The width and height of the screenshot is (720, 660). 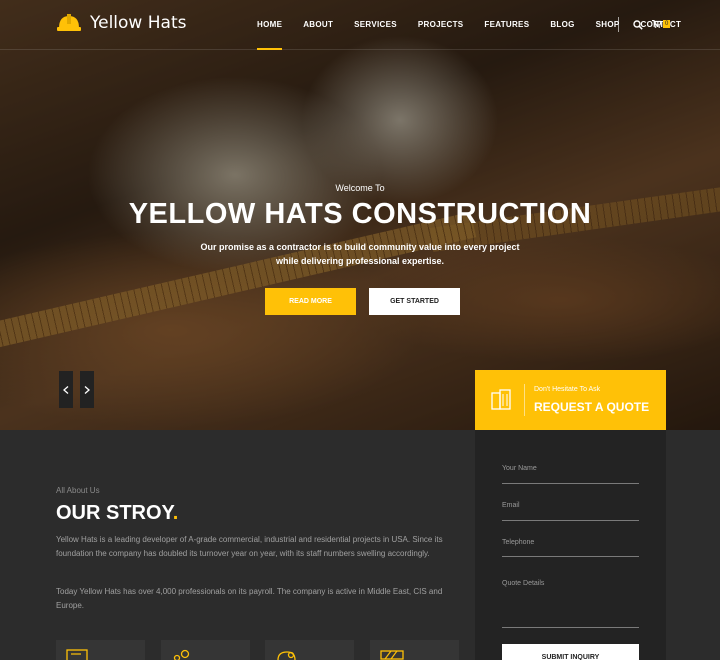 What do you see at coordinates (667, 24) in the screenshot?
I see `cart-count-badge: 0` at bounding box center [667, 24].